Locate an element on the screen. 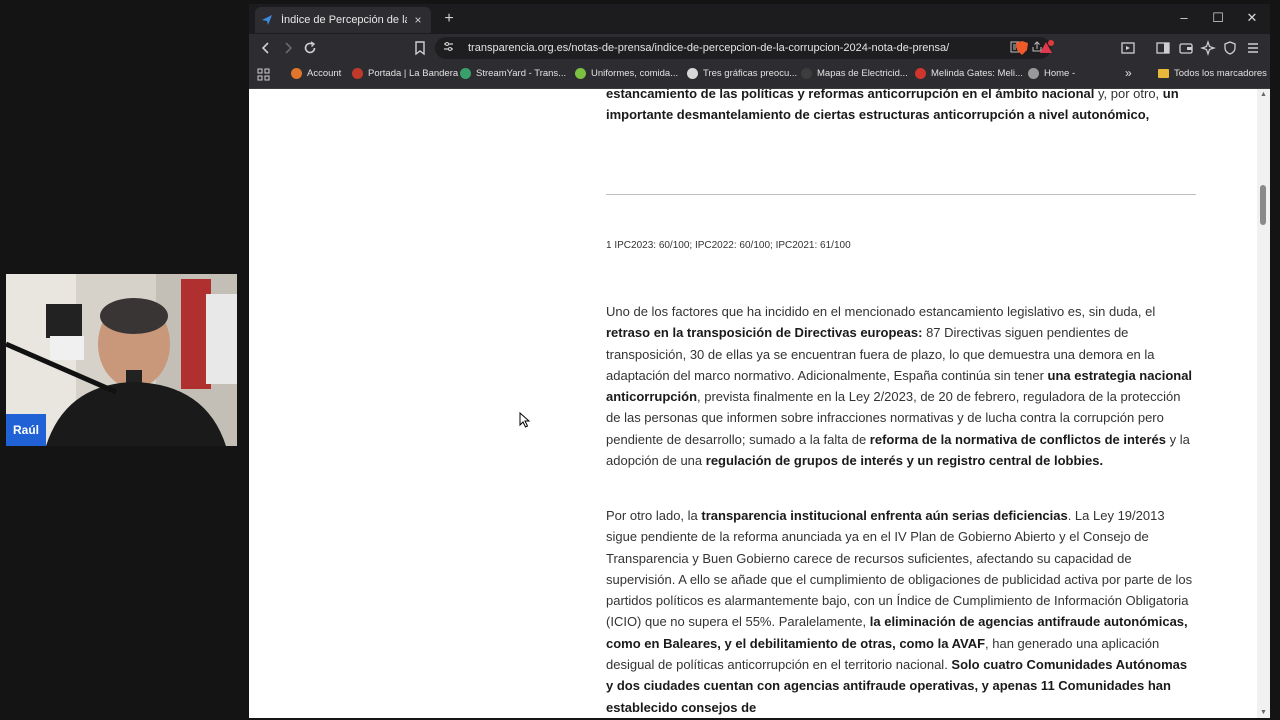 This screenshot has height=720, width=1280. minimize-button: – is located at coordinates (1184, 17).